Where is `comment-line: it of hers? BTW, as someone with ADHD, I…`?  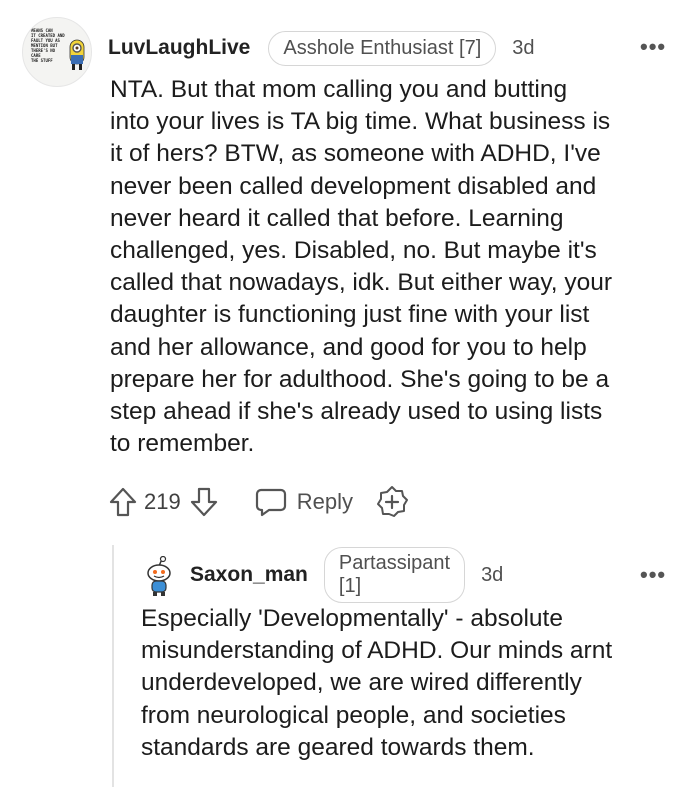 comment-line: it of hers? BTW, as someone with ADHD, I… is located at coordinates (355, 154).